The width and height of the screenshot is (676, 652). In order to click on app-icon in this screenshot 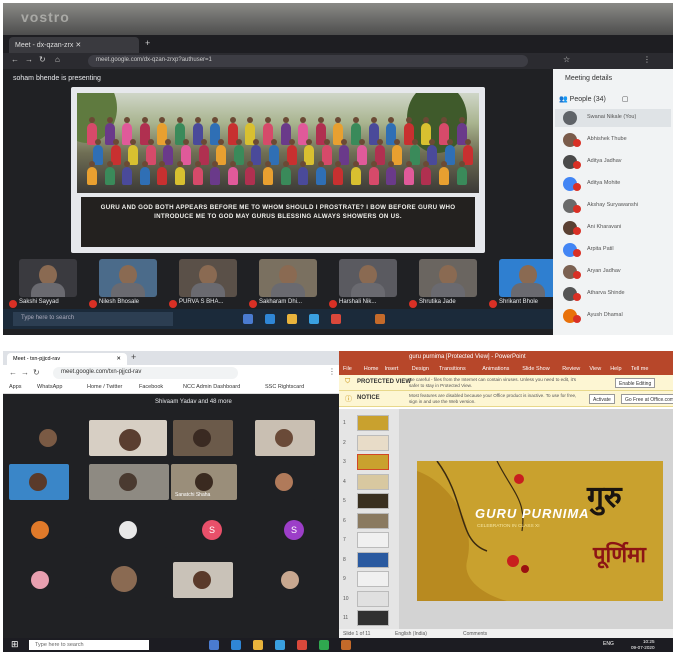, I will do `click(324, 645)`.